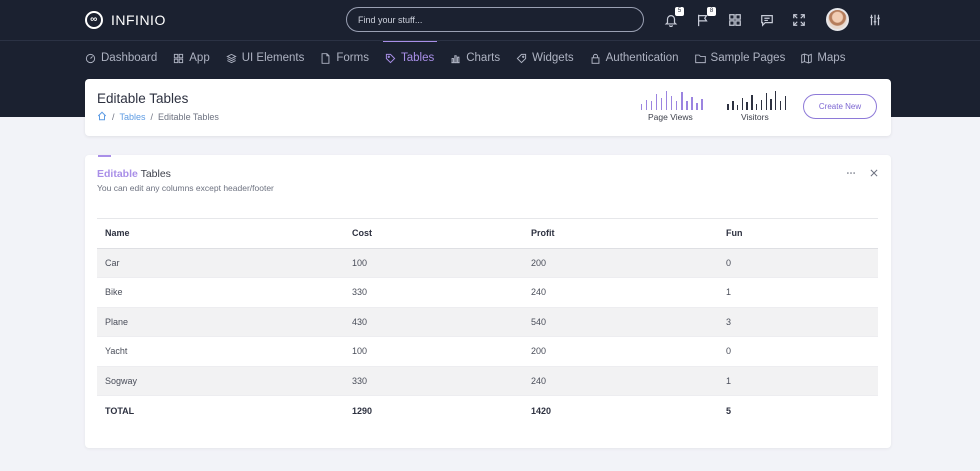 This screenshot has height=471, width=980. I want to click on column-header-fun: Fun, so click(734, 233).